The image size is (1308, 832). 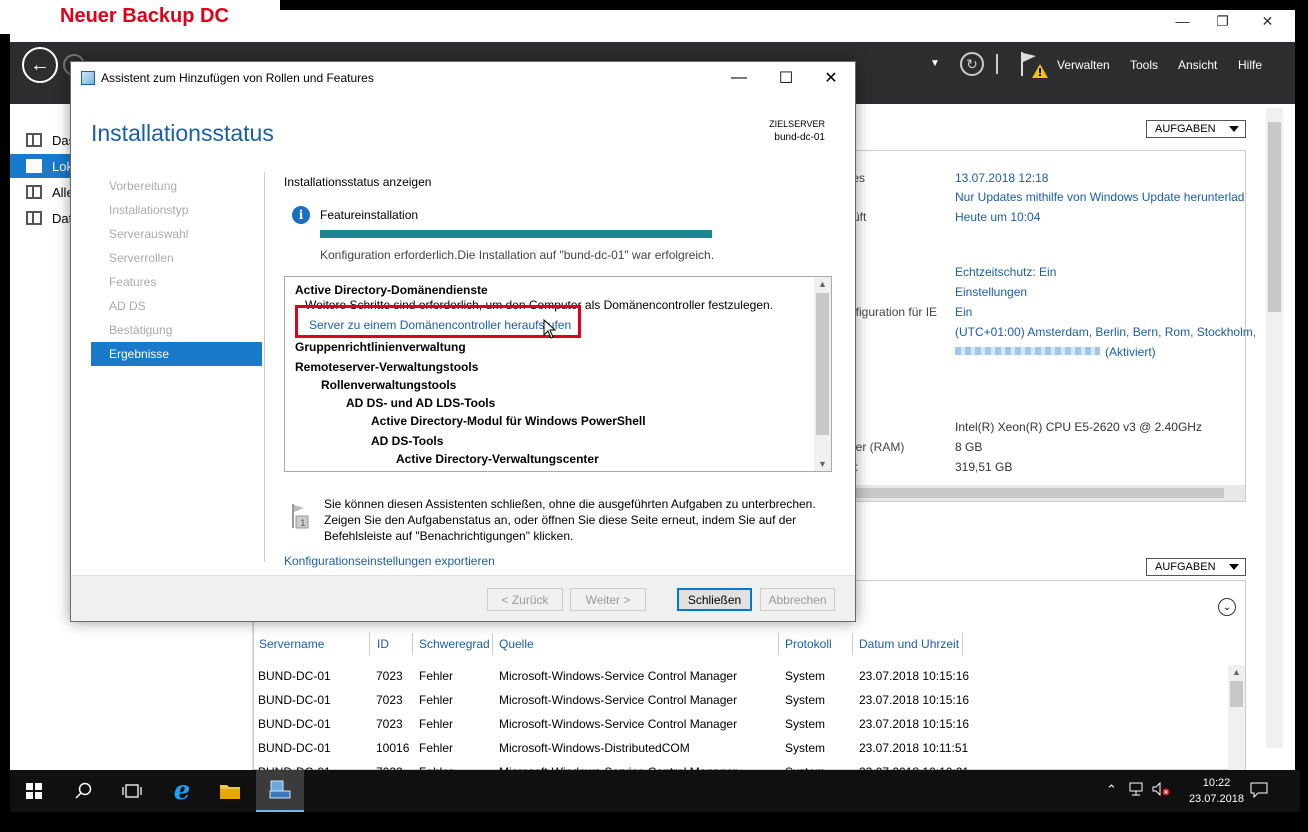 What do you see at coordinates (1005, 272) in the screenshot?
I see `prop-value: Echtzeitschutz: Ein` at bounding box center [1005, 272].